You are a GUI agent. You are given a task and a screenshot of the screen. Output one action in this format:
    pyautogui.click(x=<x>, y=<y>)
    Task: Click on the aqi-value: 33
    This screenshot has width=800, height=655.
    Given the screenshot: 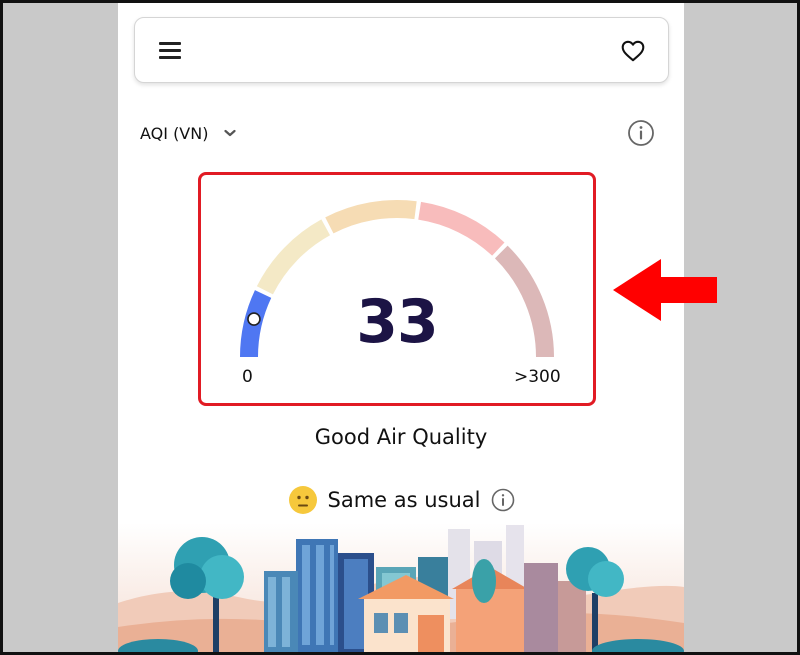 What is the action you would take?
    pyautogui.click(x=397, y=322)
    